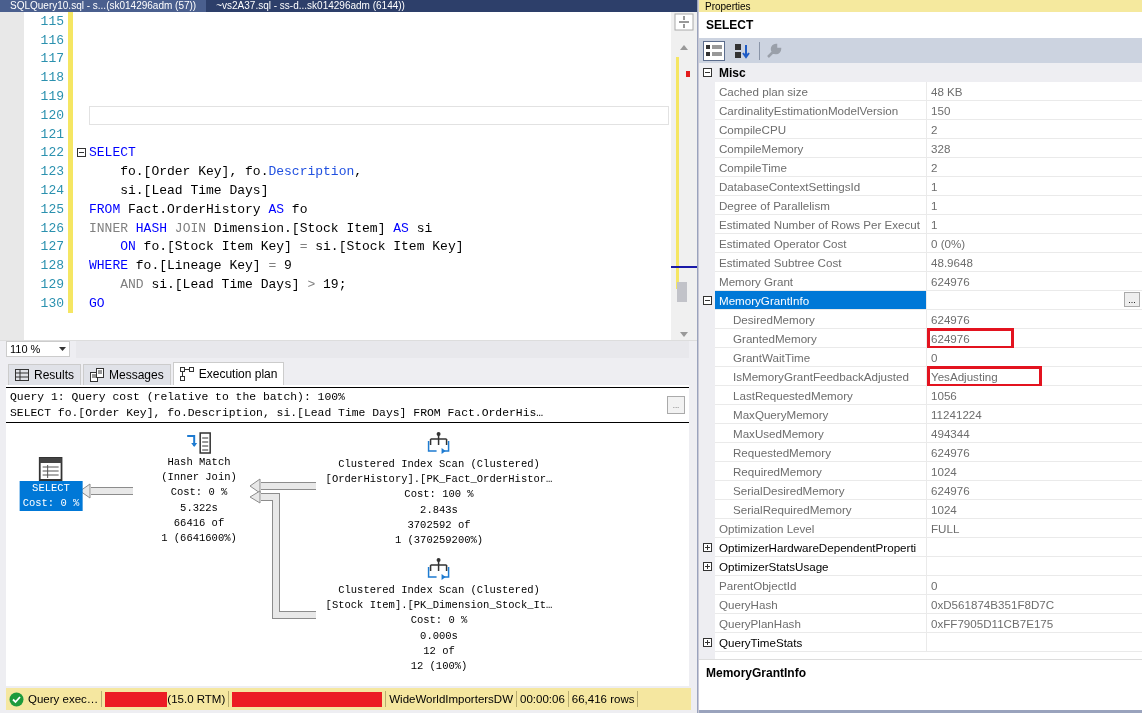 This screenshot has width=1142, height=713. Describe the element at coordinates (52, 266) in the screenshot. I see `line-number: 128` at that location.